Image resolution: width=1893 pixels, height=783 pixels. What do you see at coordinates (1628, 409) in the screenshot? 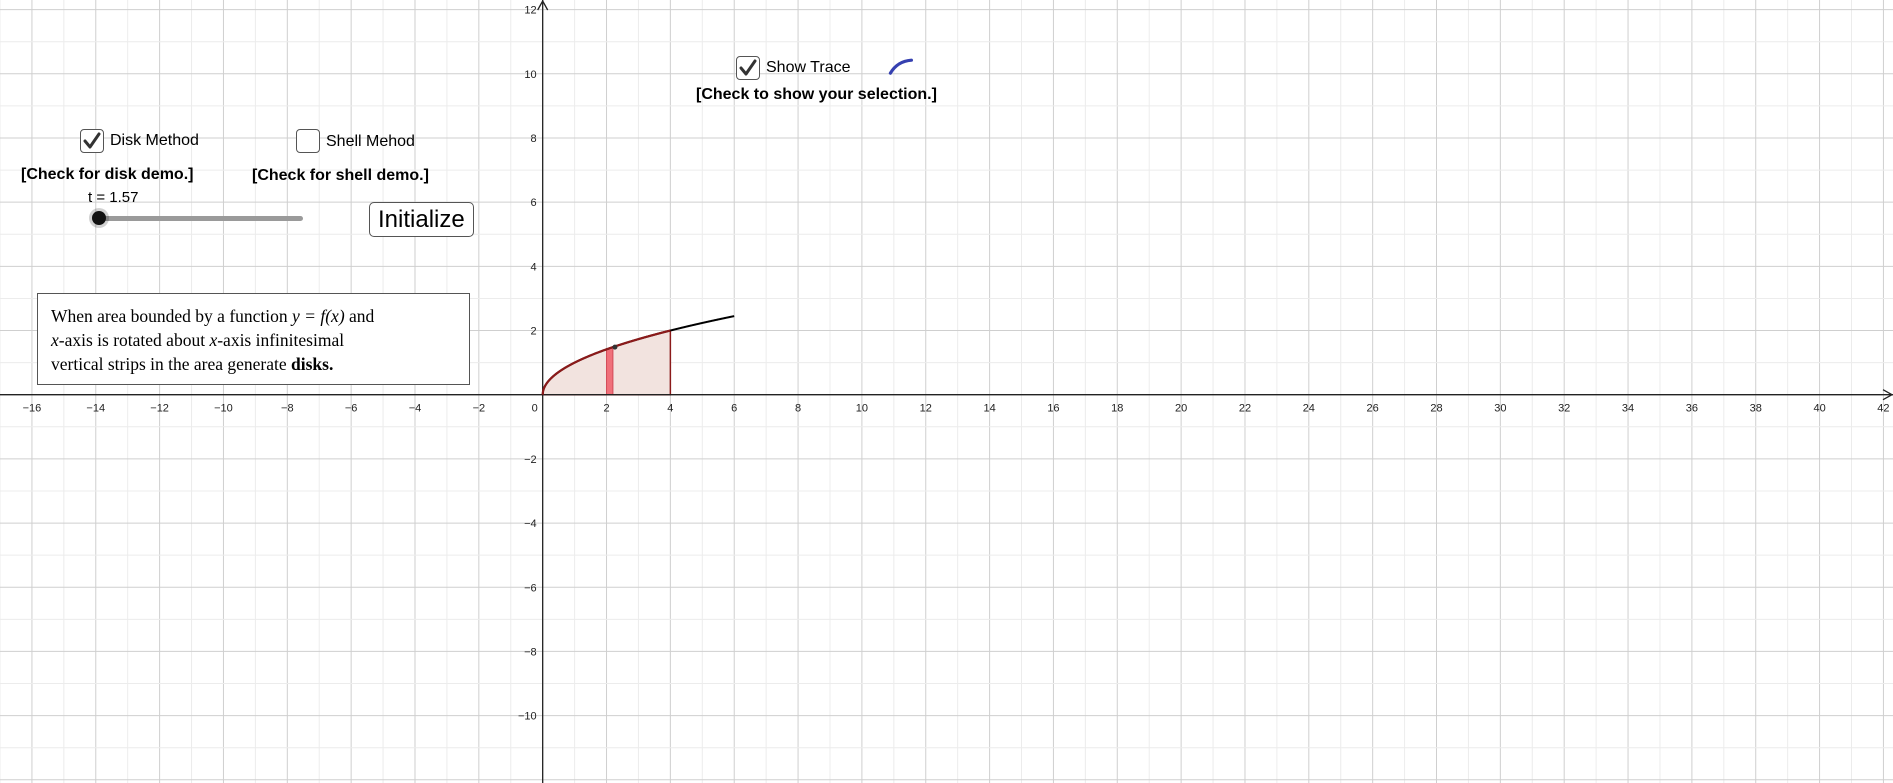
I see `x-tick-label: 34` at bounding box center [1628, 409].